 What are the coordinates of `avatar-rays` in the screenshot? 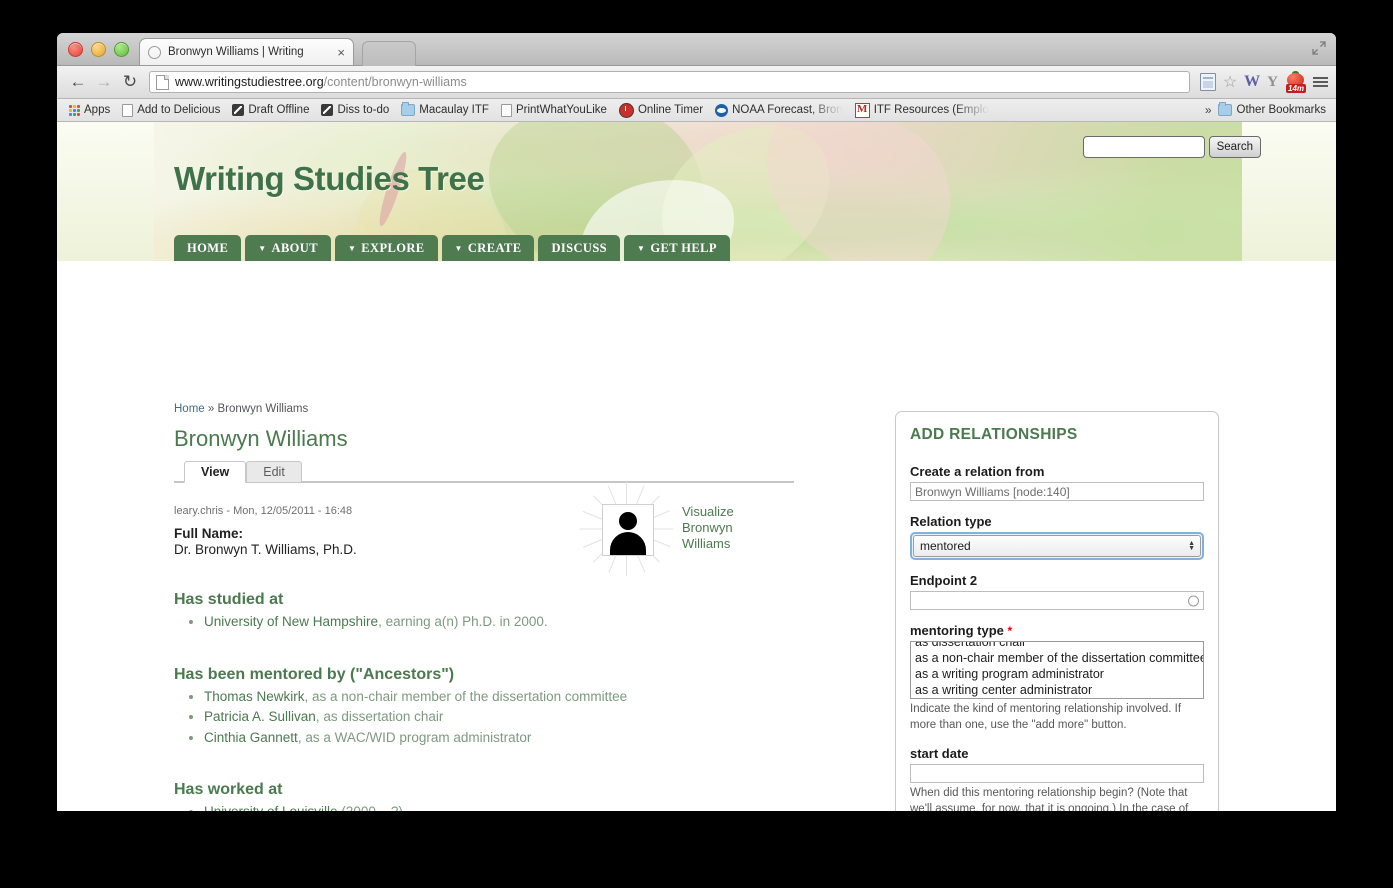 It's located at (626, 529).